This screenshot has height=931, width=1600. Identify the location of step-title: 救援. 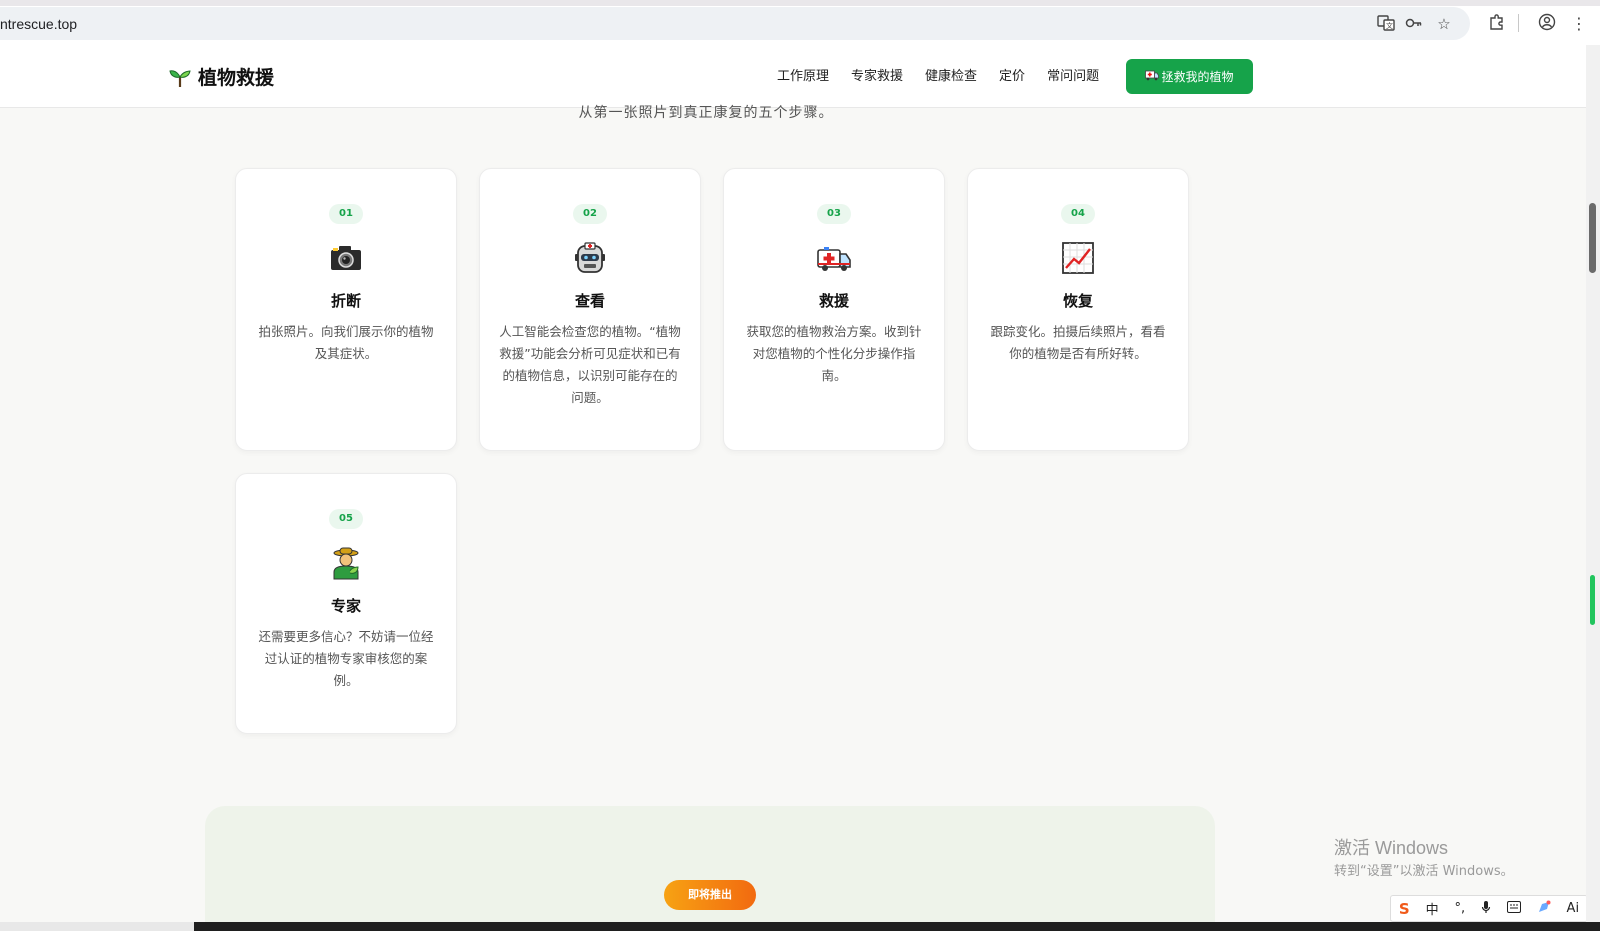
(833, 301).